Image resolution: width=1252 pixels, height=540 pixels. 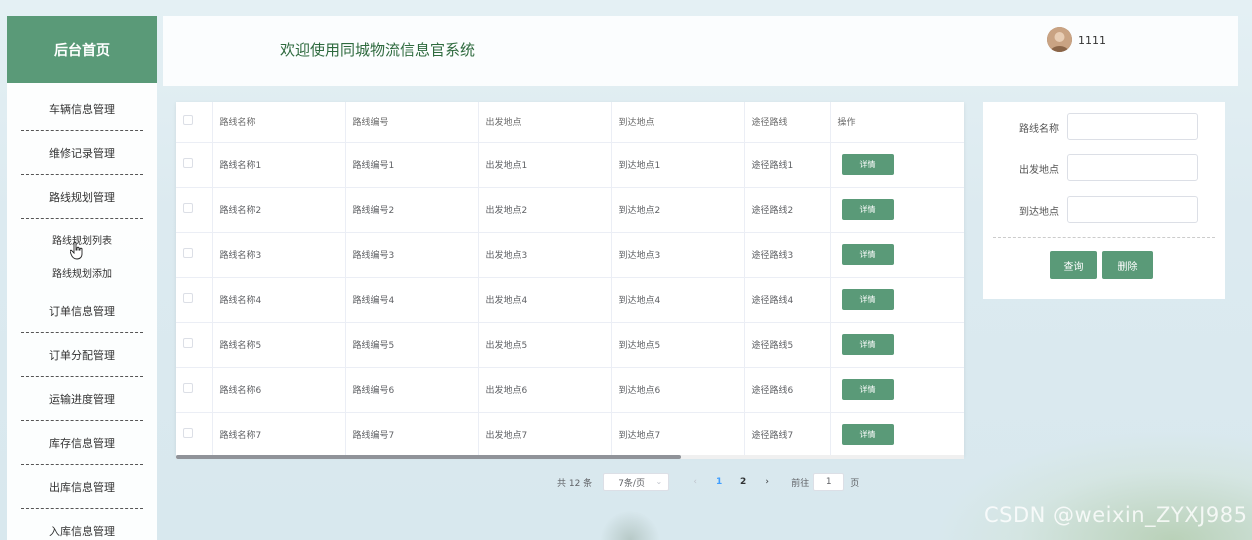 I want to click on page-button-2: 2, so click(x=743, y=482).